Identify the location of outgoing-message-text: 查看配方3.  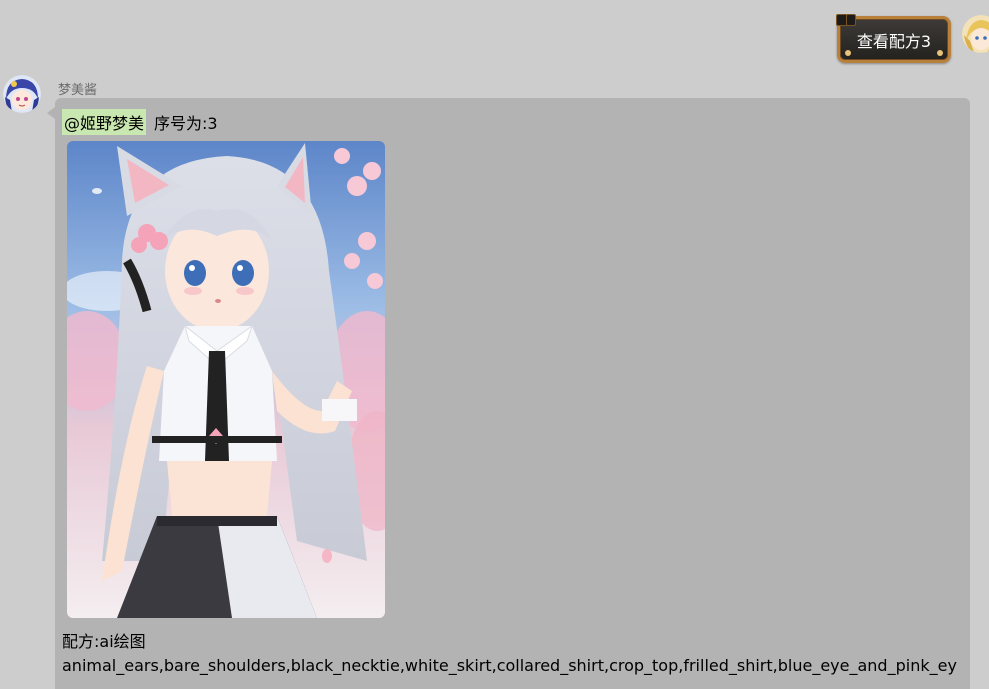
(894, 41).